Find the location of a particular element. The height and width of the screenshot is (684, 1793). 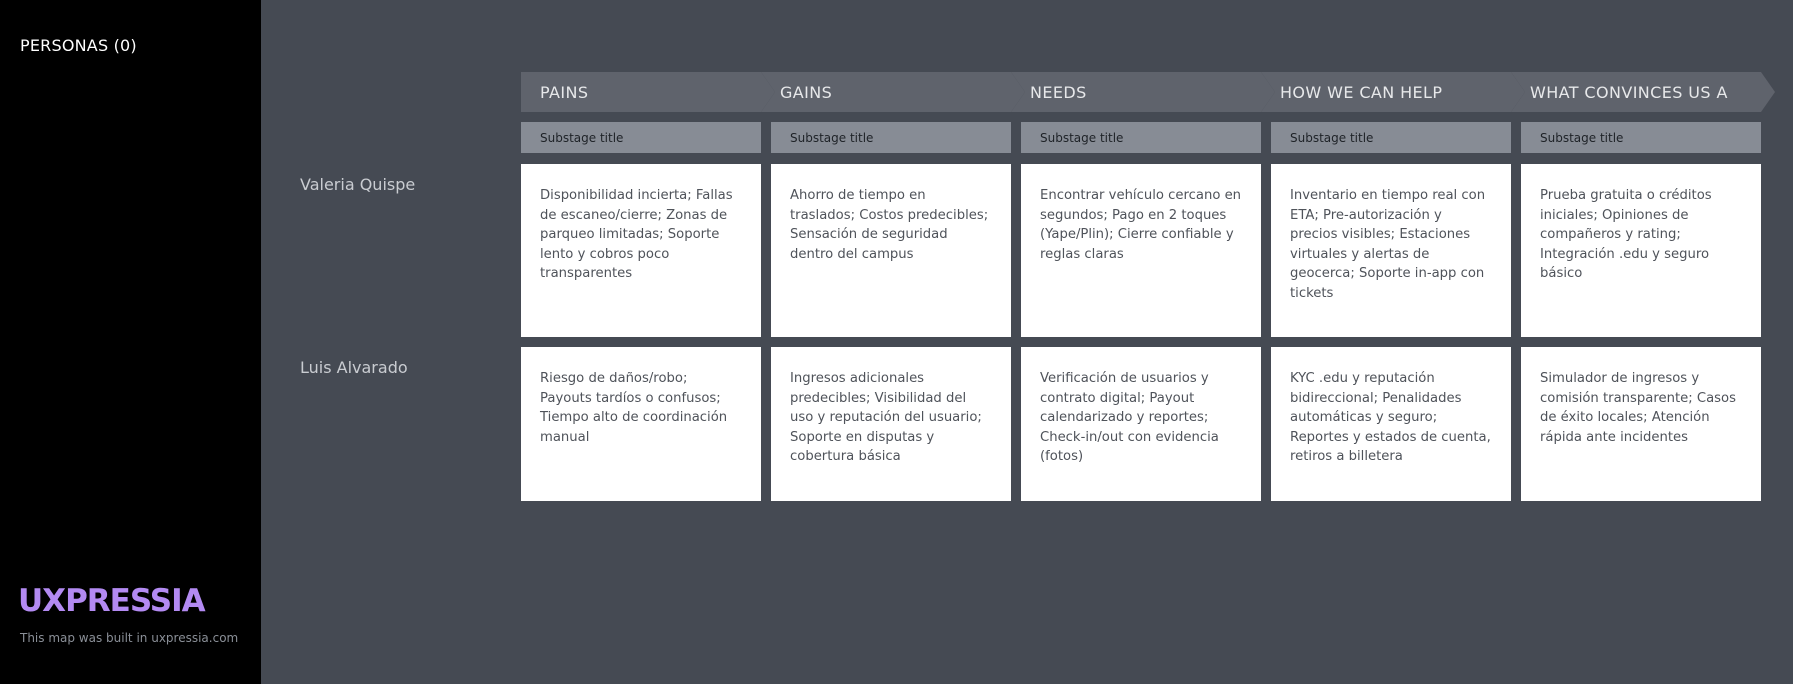

footer-note: This map was built in uxpressia.com is located at coordinates (129, 638).